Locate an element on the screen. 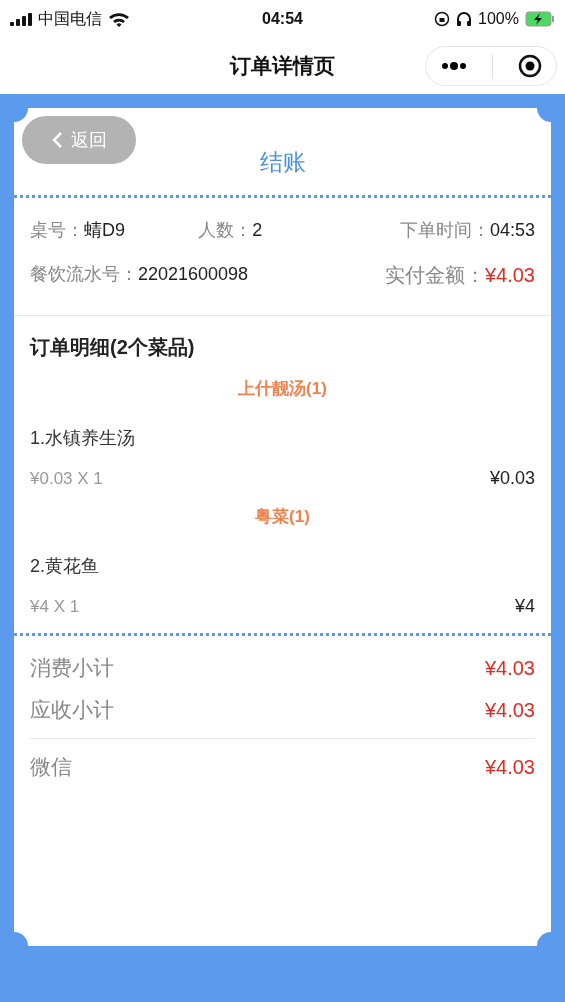  line-total: ¥0.03 is located at coordinates (512, 478).